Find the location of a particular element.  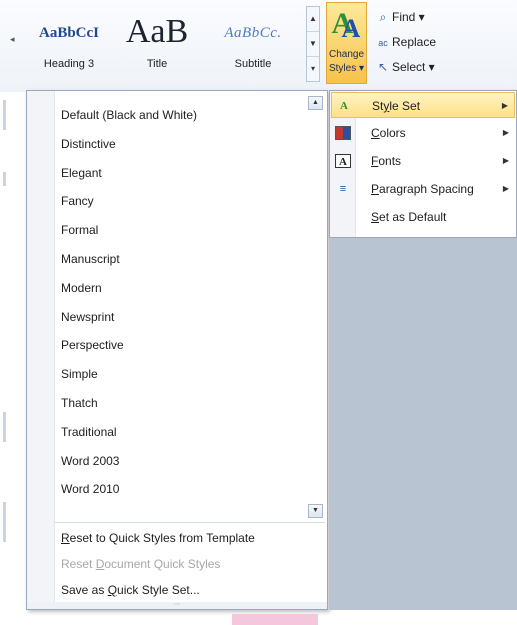

find-button: ⌕ Find ▾ is located at coordinates (429, 17).